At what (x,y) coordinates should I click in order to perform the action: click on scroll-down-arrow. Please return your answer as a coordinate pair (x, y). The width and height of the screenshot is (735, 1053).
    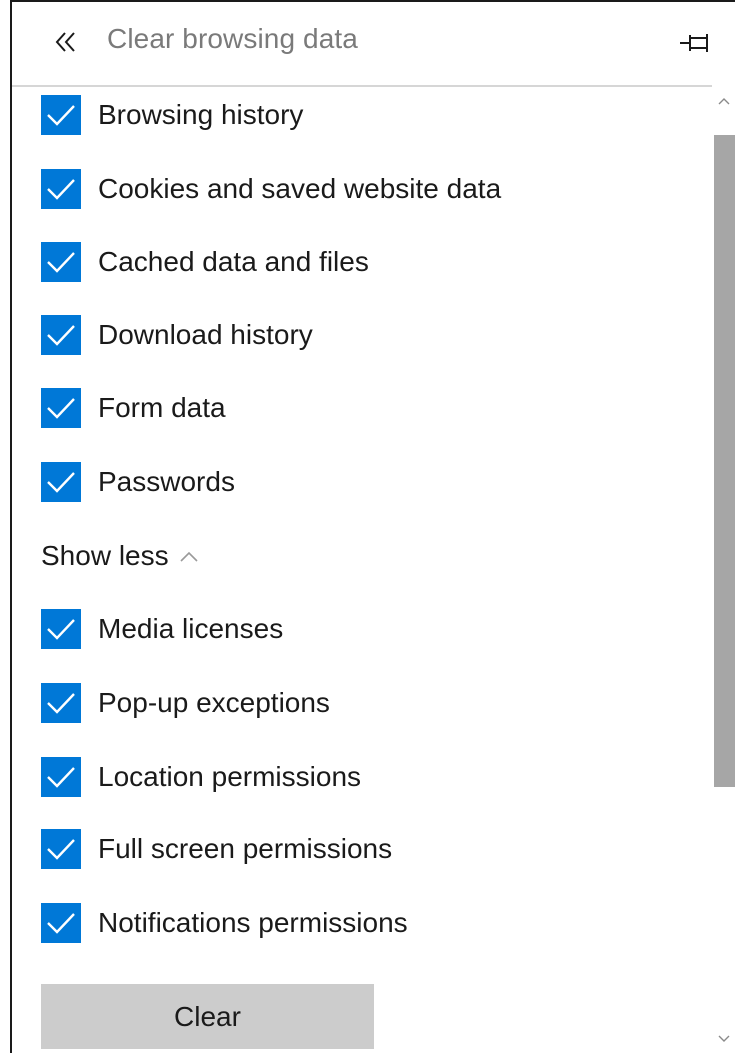
    Looking at the image, I should click on (723, 1039).